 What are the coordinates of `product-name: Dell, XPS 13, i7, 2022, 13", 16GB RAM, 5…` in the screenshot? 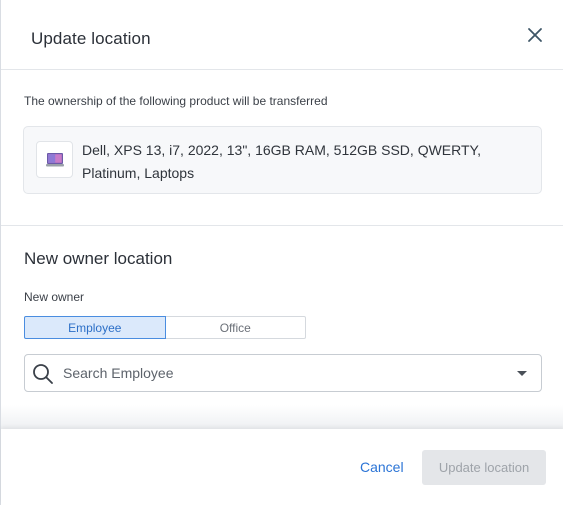 It's located at (281, 161).